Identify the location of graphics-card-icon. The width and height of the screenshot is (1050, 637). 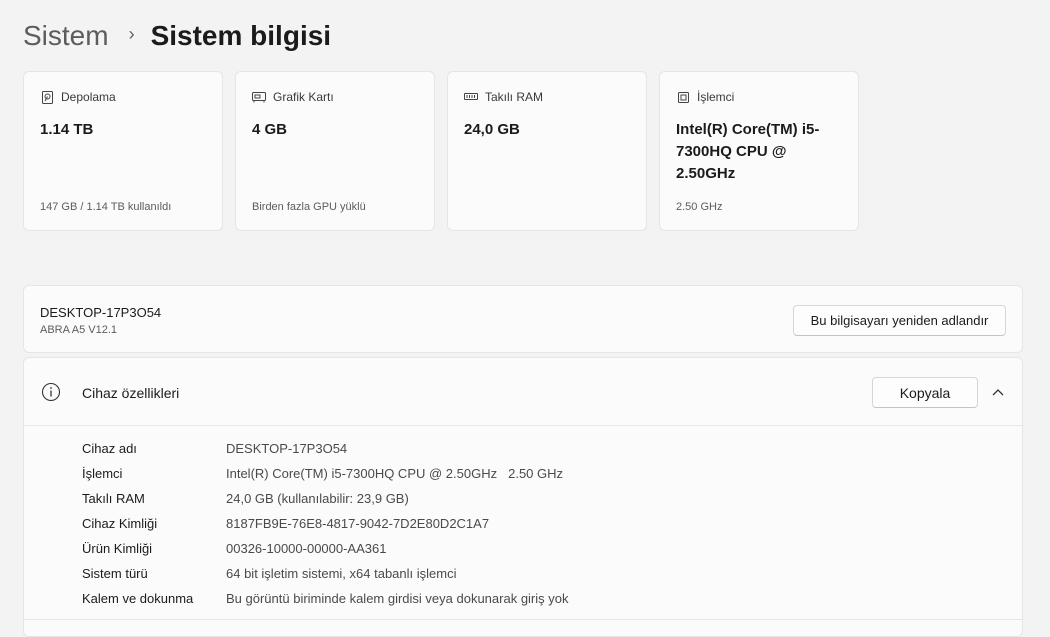
(259, 97).